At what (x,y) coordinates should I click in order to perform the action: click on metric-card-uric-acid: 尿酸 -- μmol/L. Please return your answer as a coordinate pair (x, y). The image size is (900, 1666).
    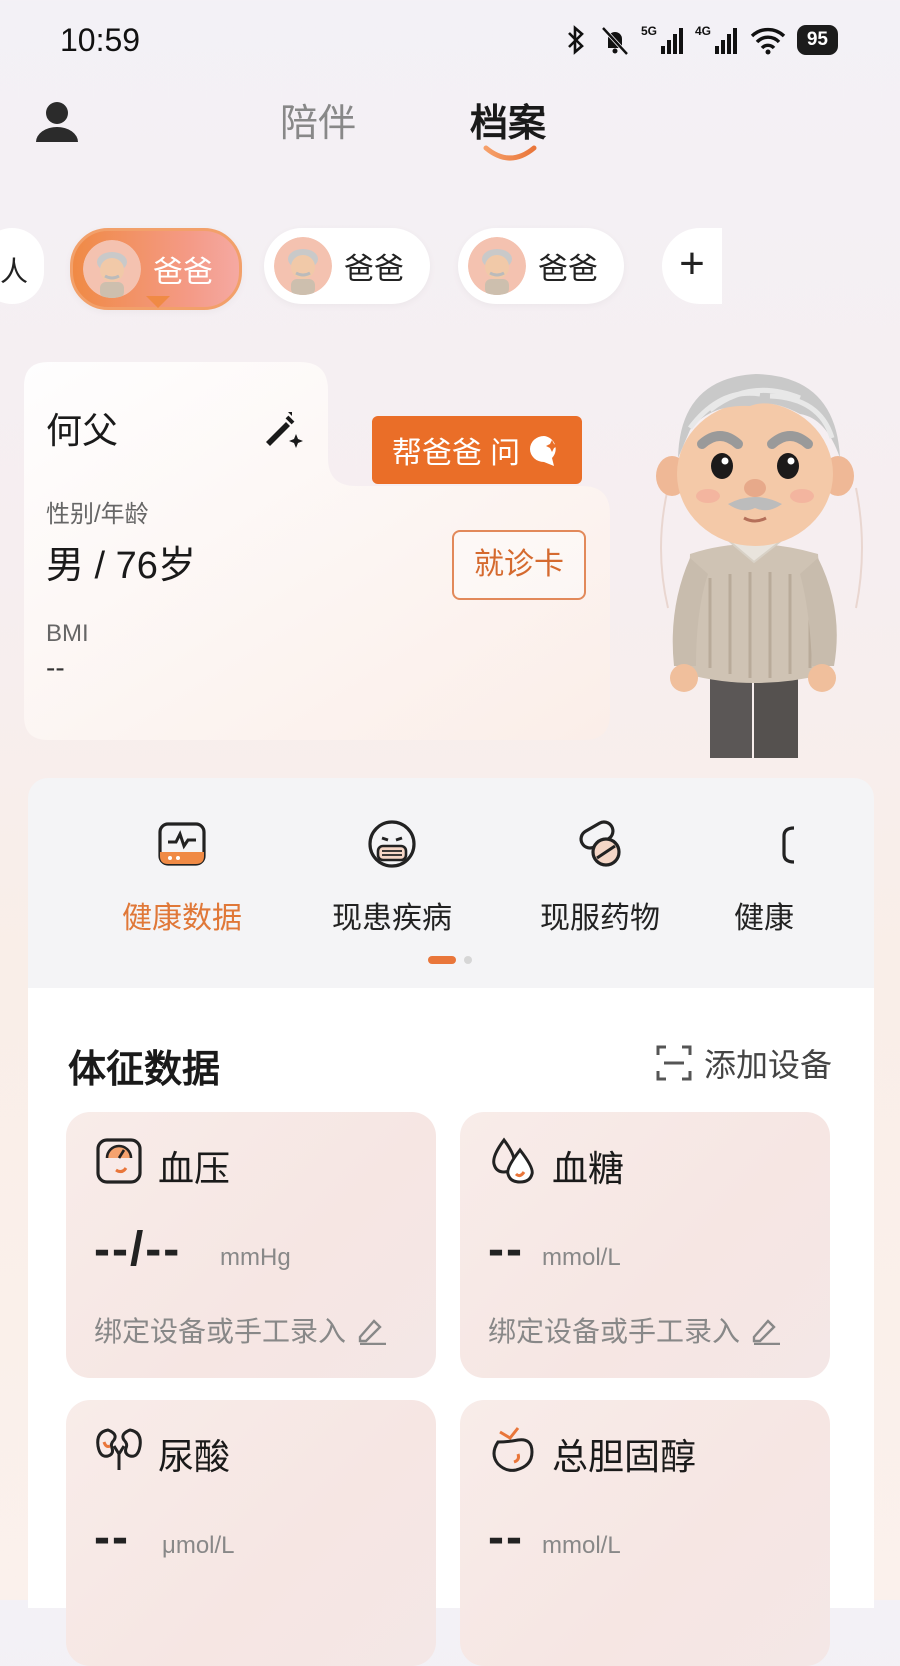
    Looking at the image, I should click on (251, 1533).